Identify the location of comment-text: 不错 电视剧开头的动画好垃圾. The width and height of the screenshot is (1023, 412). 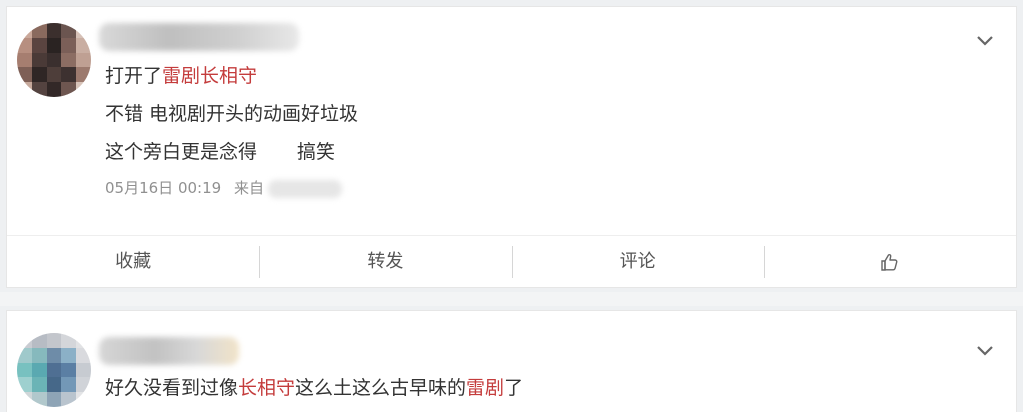
(232, 114).